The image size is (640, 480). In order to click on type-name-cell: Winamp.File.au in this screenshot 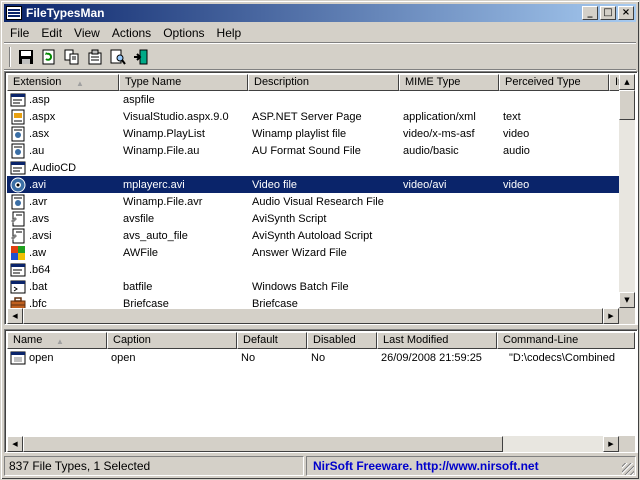, I will do `click(161, 150)`.